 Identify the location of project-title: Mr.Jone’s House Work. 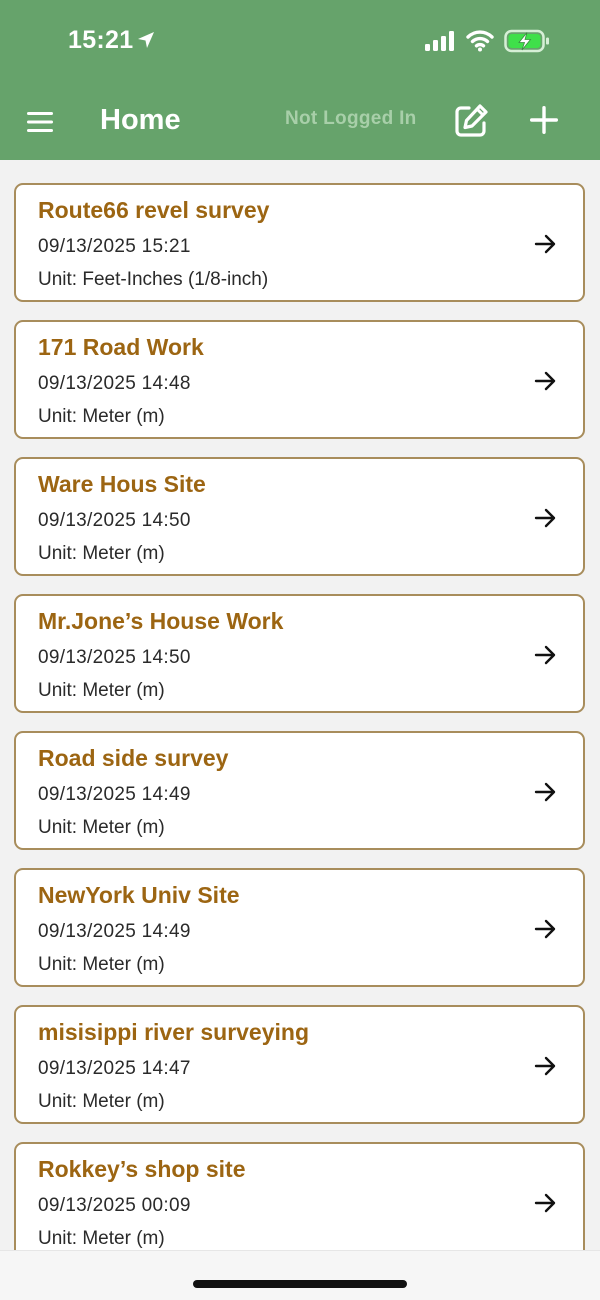
(161, 621).